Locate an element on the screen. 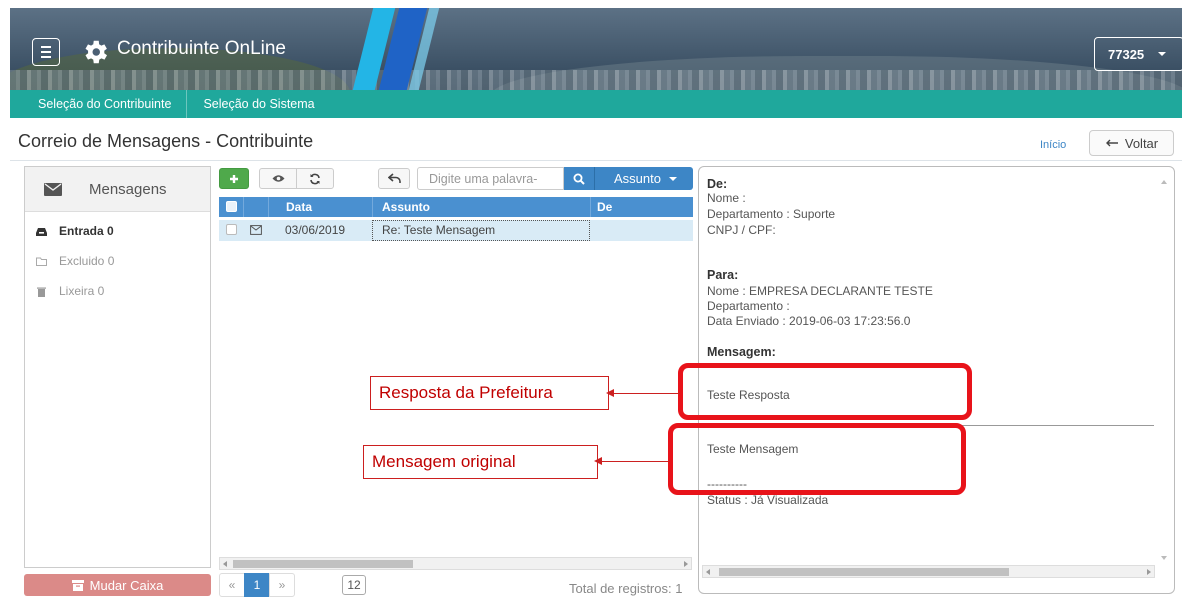 This screenshot has width=1192, height=601. user-code: 77325 is located at coordinates (1126, 54).